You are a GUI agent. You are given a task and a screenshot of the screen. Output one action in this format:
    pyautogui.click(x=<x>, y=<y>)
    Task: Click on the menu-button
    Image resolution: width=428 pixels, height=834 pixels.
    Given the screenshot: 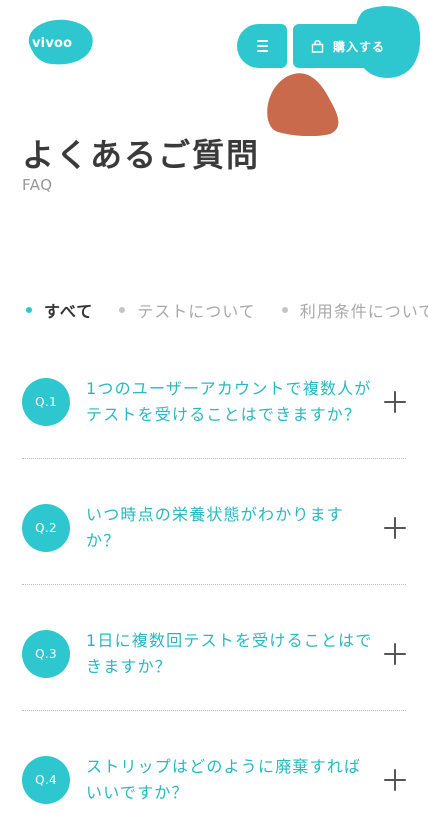 What is the action you would take?
    pyautogui.click(x=262, y=46)
    